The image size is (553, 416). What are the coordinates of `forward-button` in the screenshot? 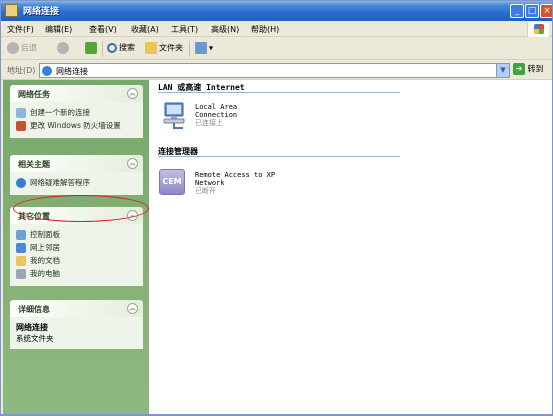 It's located at (64, 49).